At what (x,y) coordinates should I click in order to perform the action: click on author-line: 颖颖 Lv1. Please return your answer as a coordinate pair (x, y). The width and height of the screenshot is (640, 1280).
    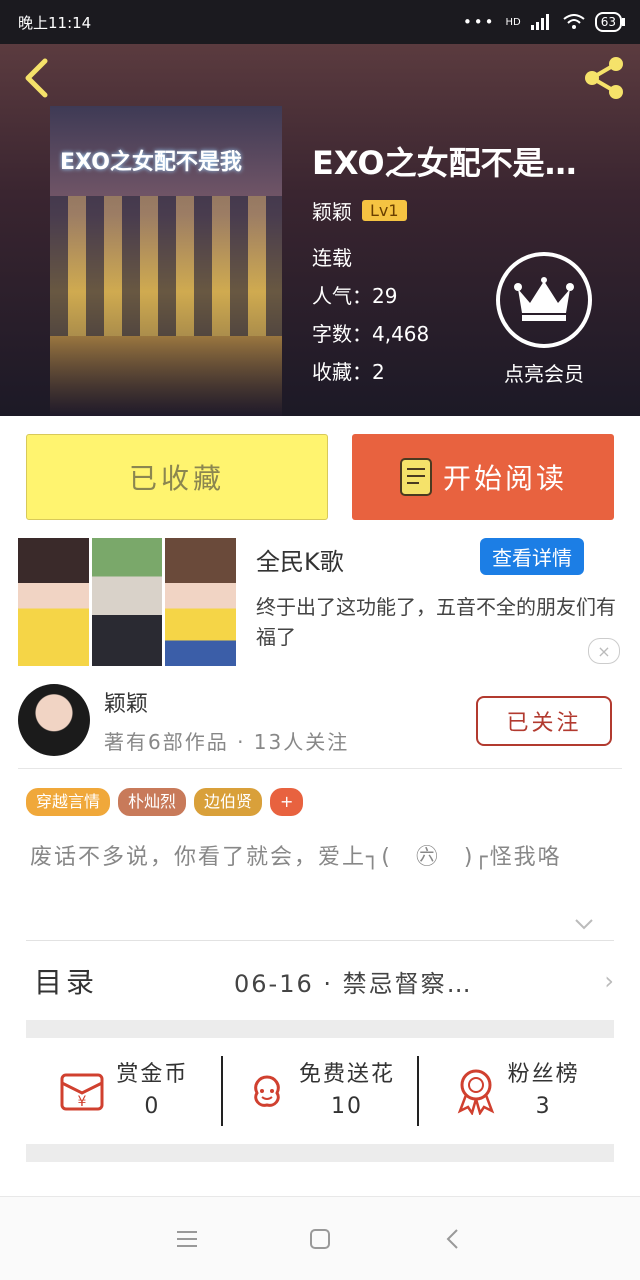
    Looking at the image, I should click on (359, 210).